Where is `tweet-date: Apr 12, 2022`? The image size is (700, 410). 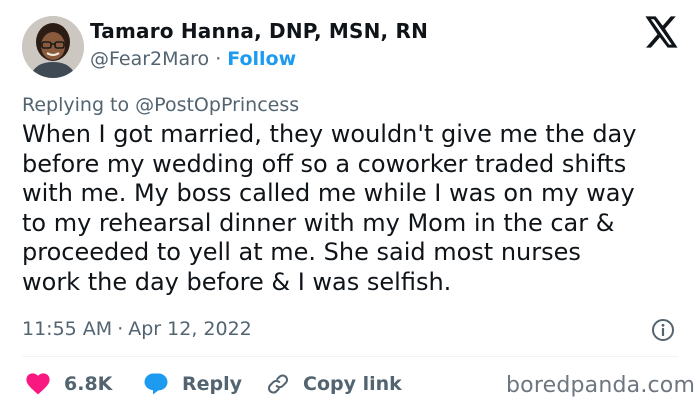
tweet-date: Apr 12, 2022 is located at coordinates (190, 329).